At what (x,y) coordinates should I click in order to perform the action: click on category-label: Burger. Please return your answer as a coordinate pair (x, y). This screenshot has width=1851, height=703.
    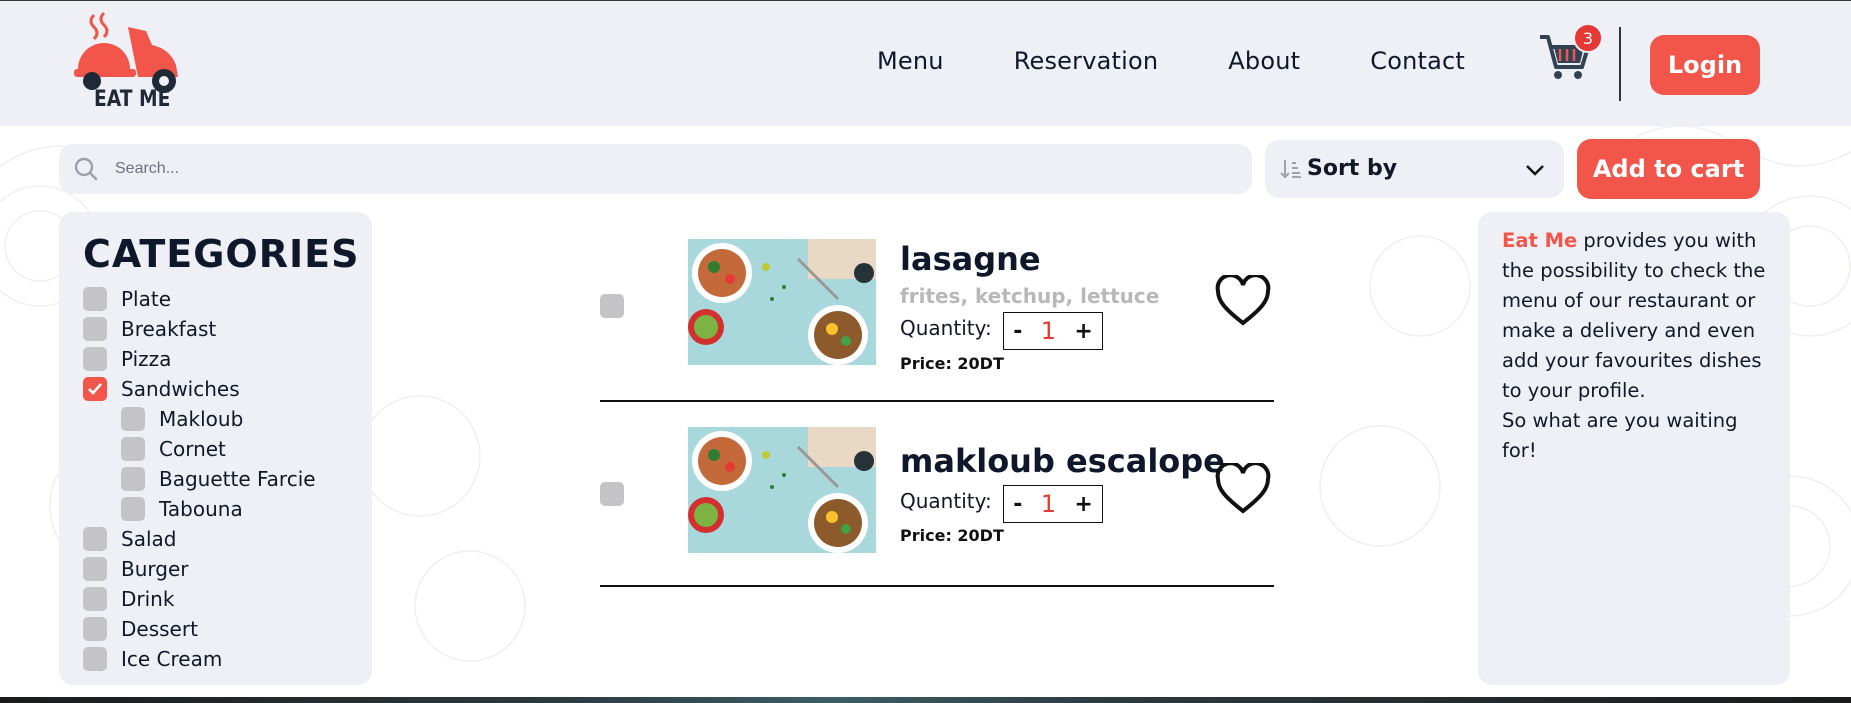
    Looking at the image, I should click on (155, 569).